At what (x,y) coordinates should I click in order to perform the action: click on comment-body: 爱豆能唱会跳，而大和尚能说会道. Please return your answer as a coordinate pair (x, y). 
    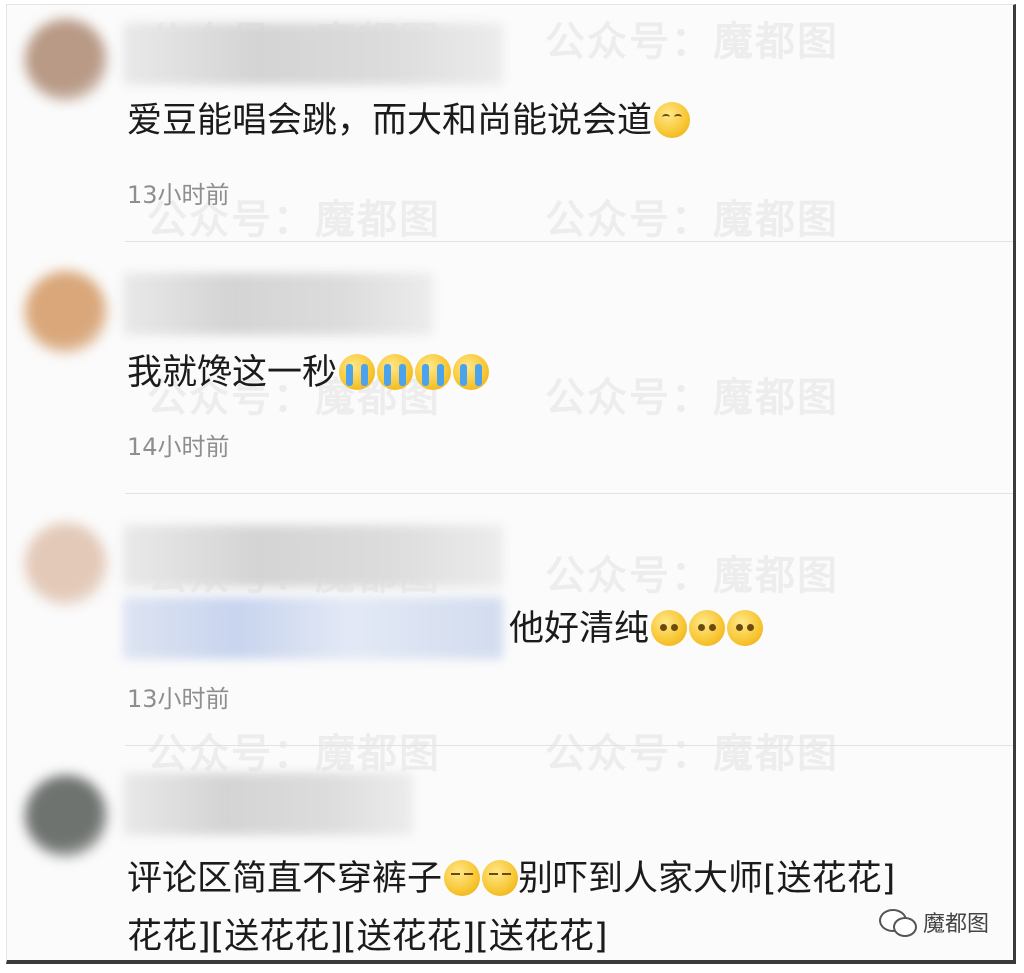
    Looking at the image, I should click on (390, 121).